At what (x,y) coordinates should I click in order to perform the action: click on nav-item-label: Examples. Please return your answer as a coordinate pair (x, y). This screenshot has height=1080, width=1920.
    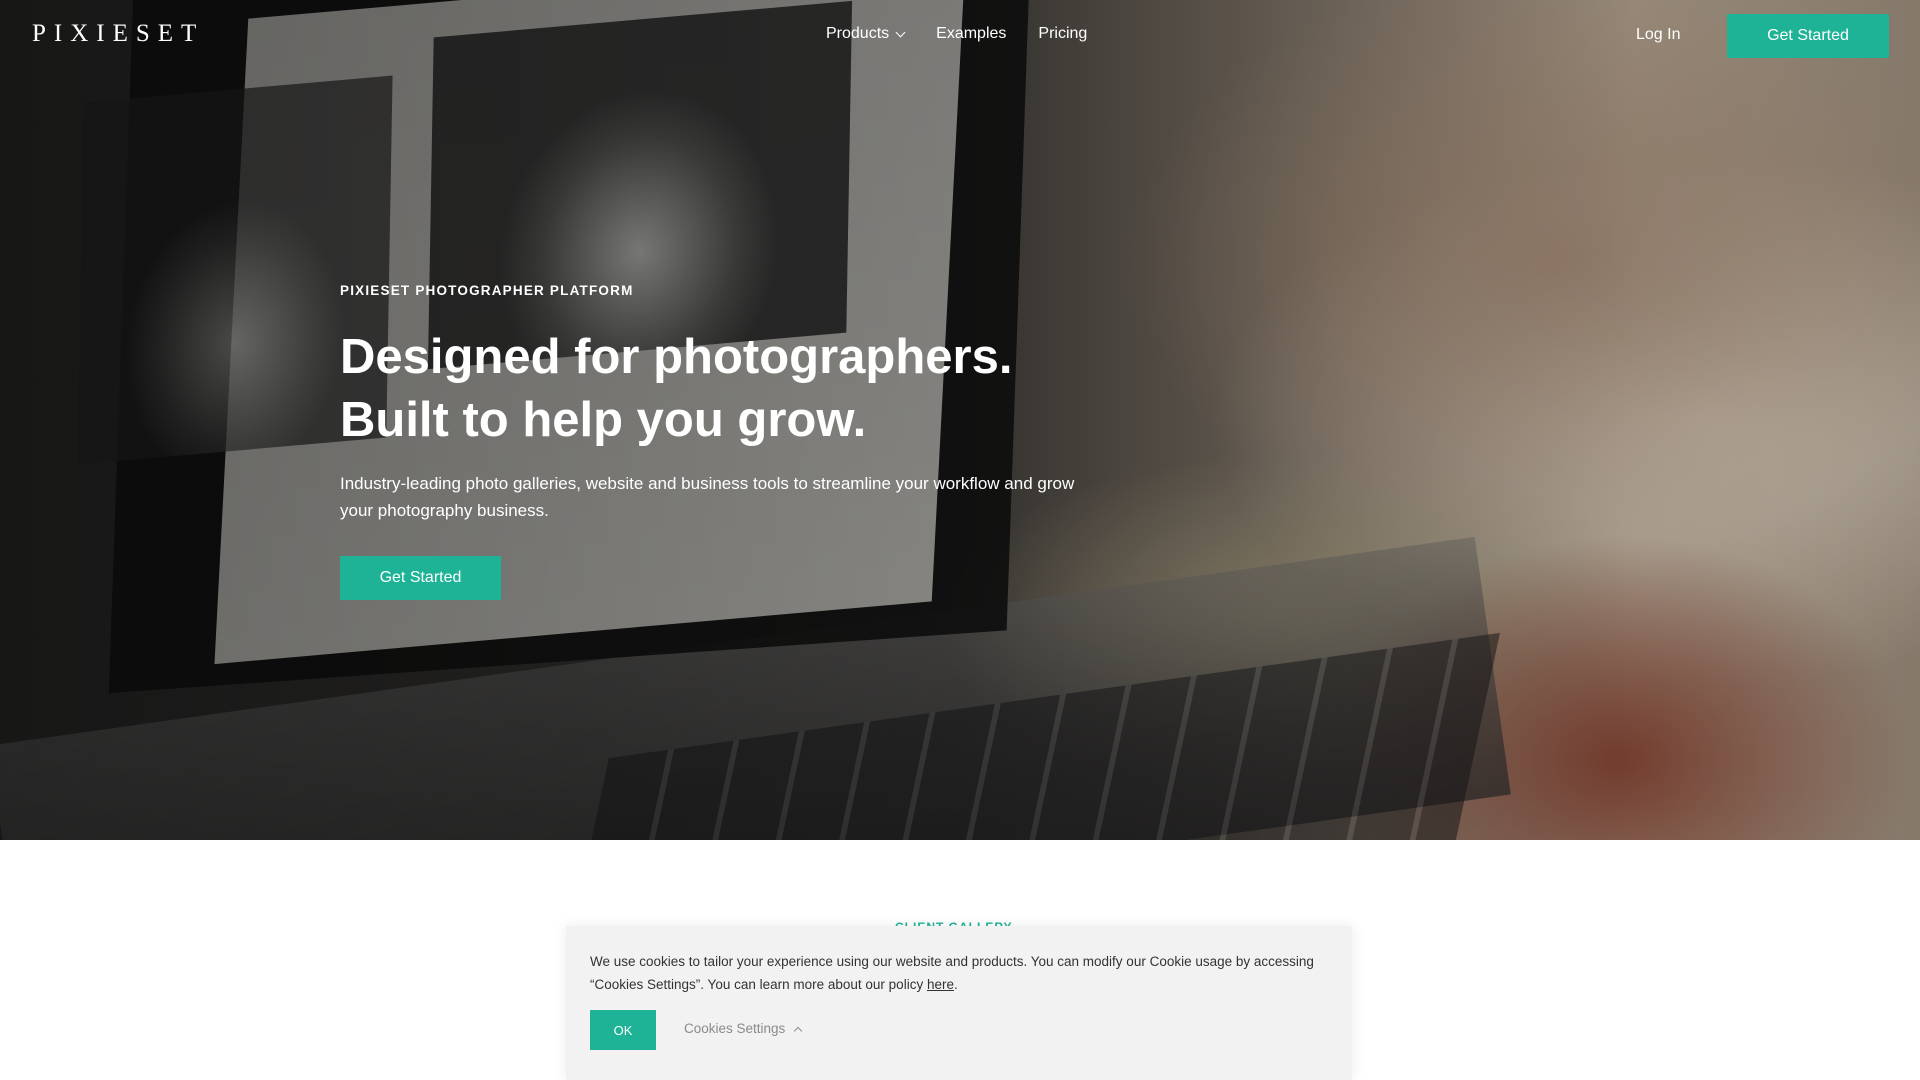
    Looking at the image, I should click on (971, 33).